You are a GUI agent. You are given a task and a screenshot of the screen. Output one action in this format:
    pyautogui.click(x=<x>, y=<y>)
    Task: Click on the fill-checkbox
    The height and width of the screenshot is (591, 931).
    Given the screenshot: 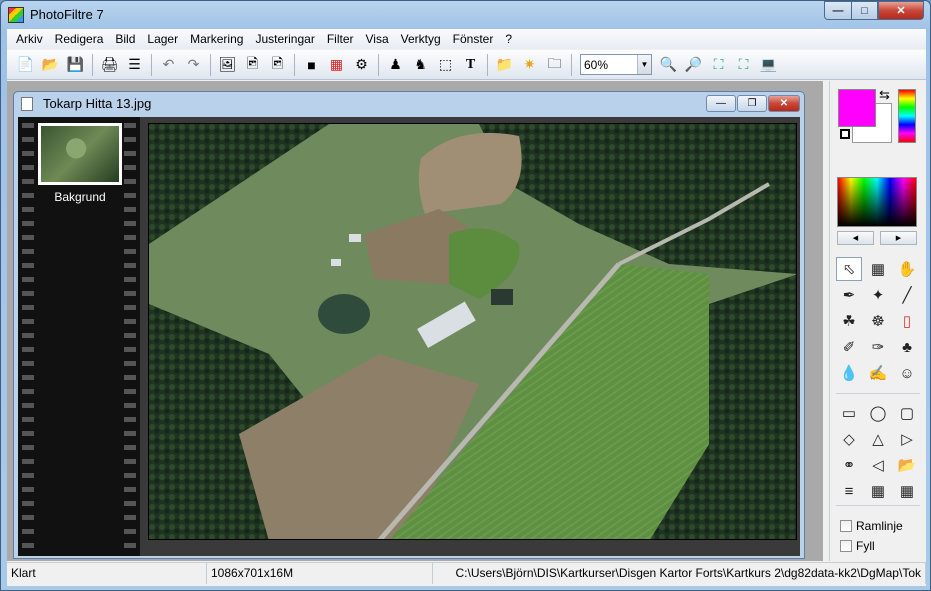 What is the action you would take?
    pyautogui.click(x=846, y=546)
    